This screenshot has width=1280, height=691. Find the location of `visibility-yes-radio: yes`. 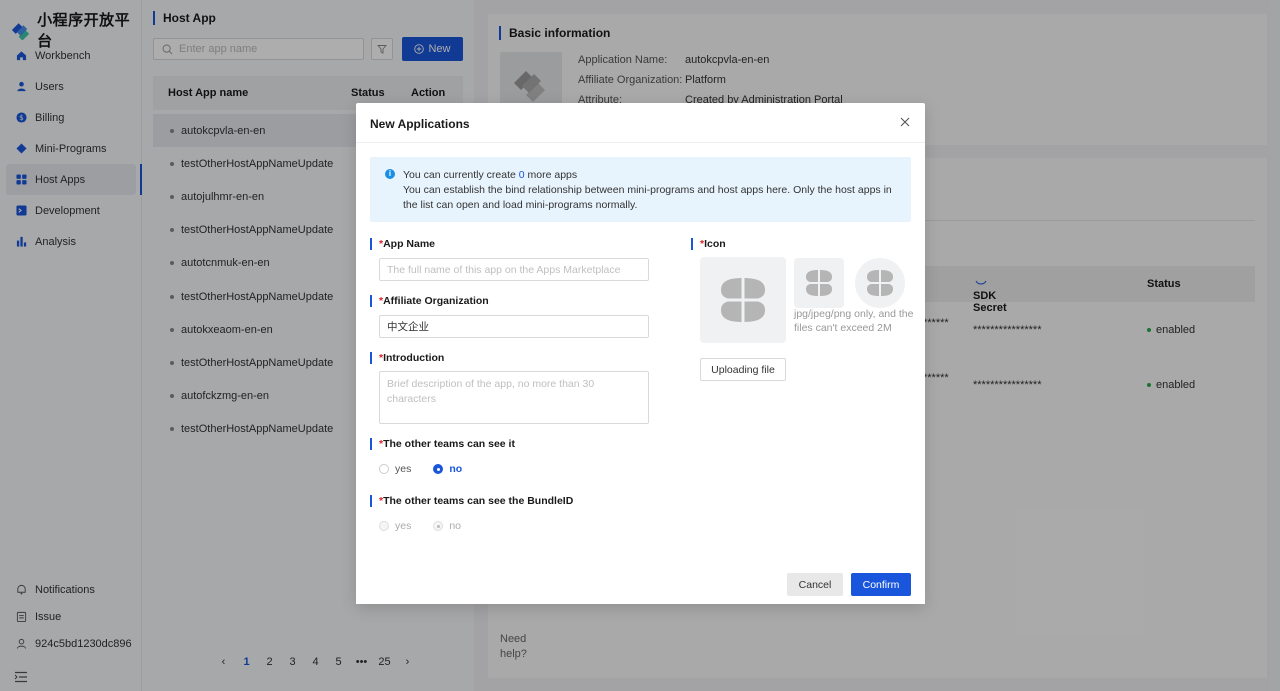

visibility-yes-radio: yes is located at coordinates (395, 469).